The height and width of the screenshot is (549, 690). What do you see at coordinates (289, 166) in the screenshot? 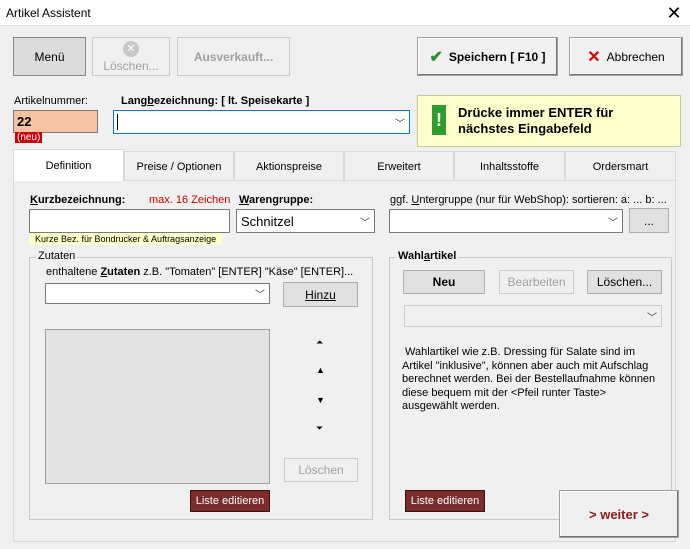
I see `tab-aktionspreise: Aktionspreise` at bounding box center [289, 166].